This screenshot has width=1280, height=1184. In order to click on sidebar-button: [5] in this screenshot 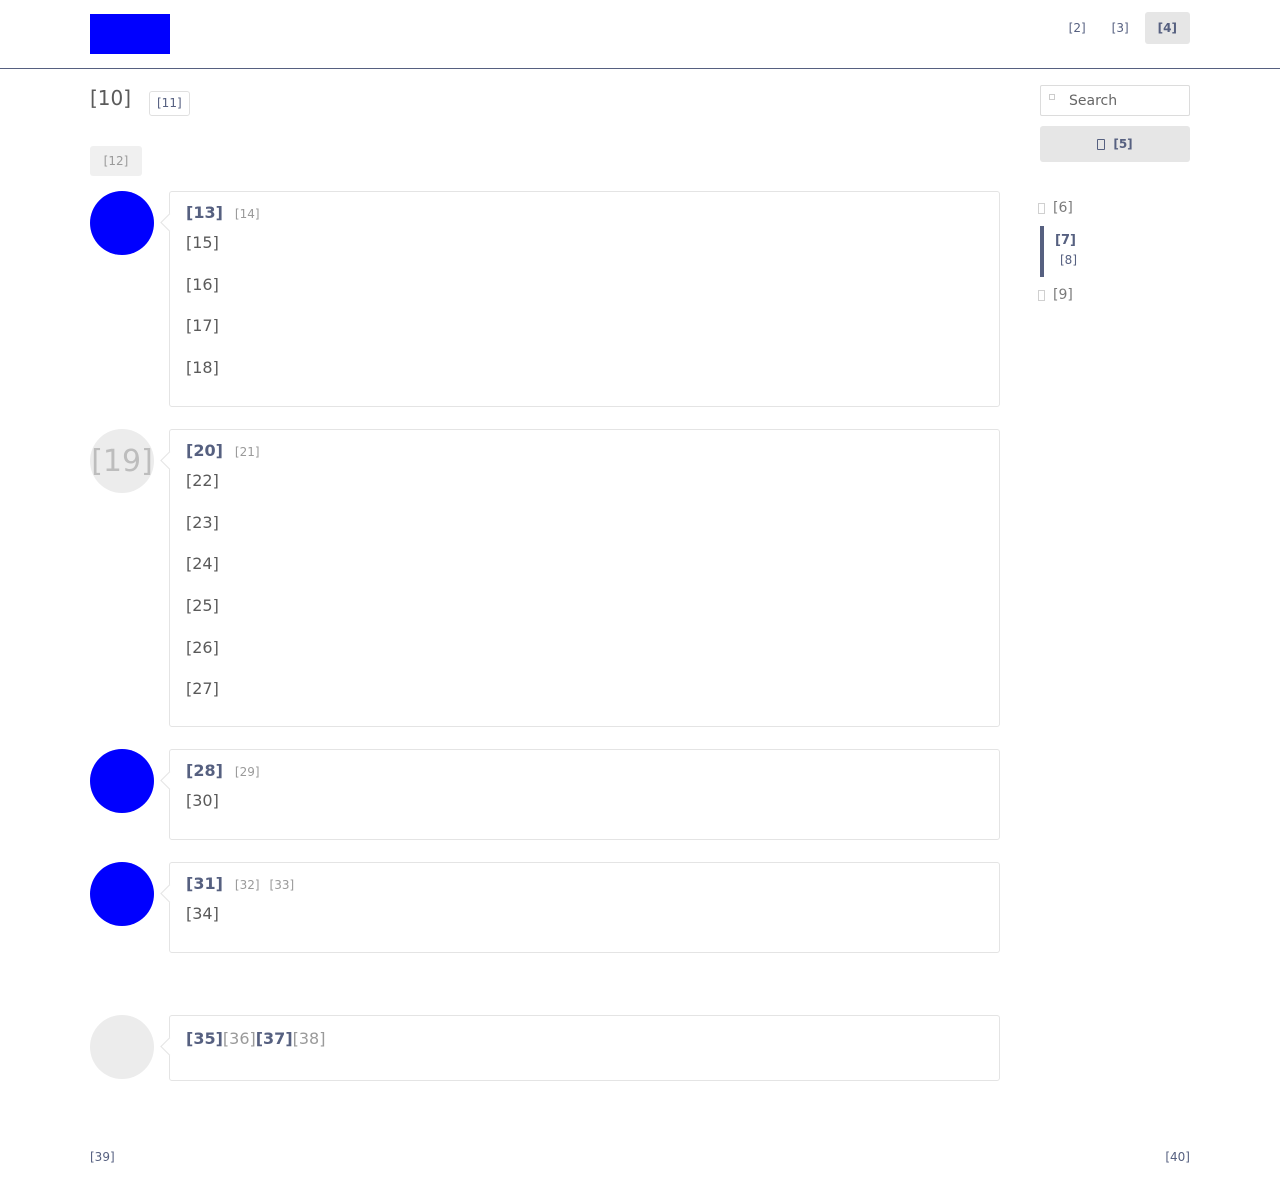, I will do `click(1115, 144)`.